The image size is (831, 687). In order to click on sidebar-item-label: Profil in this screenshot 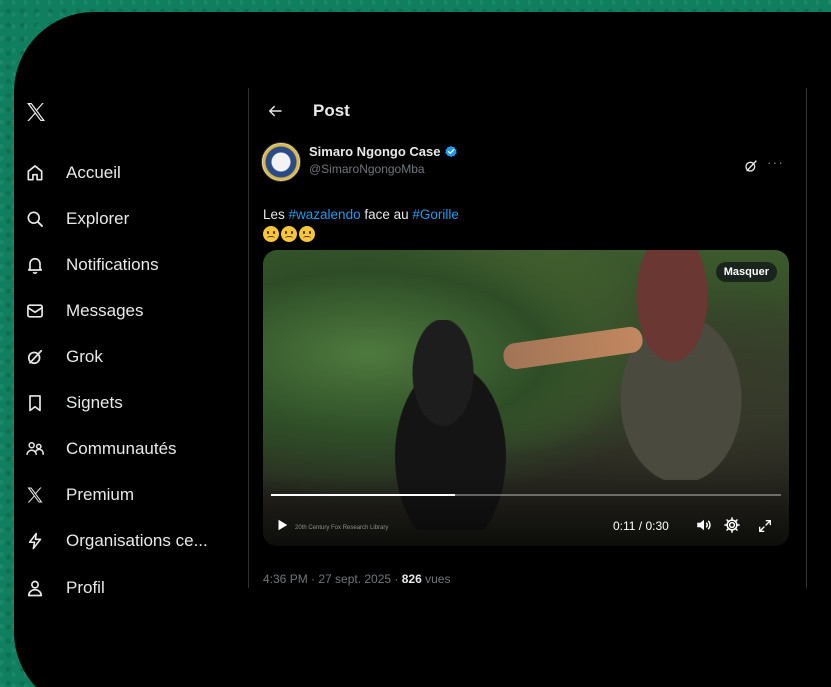, I will do `click(85, 587)`.